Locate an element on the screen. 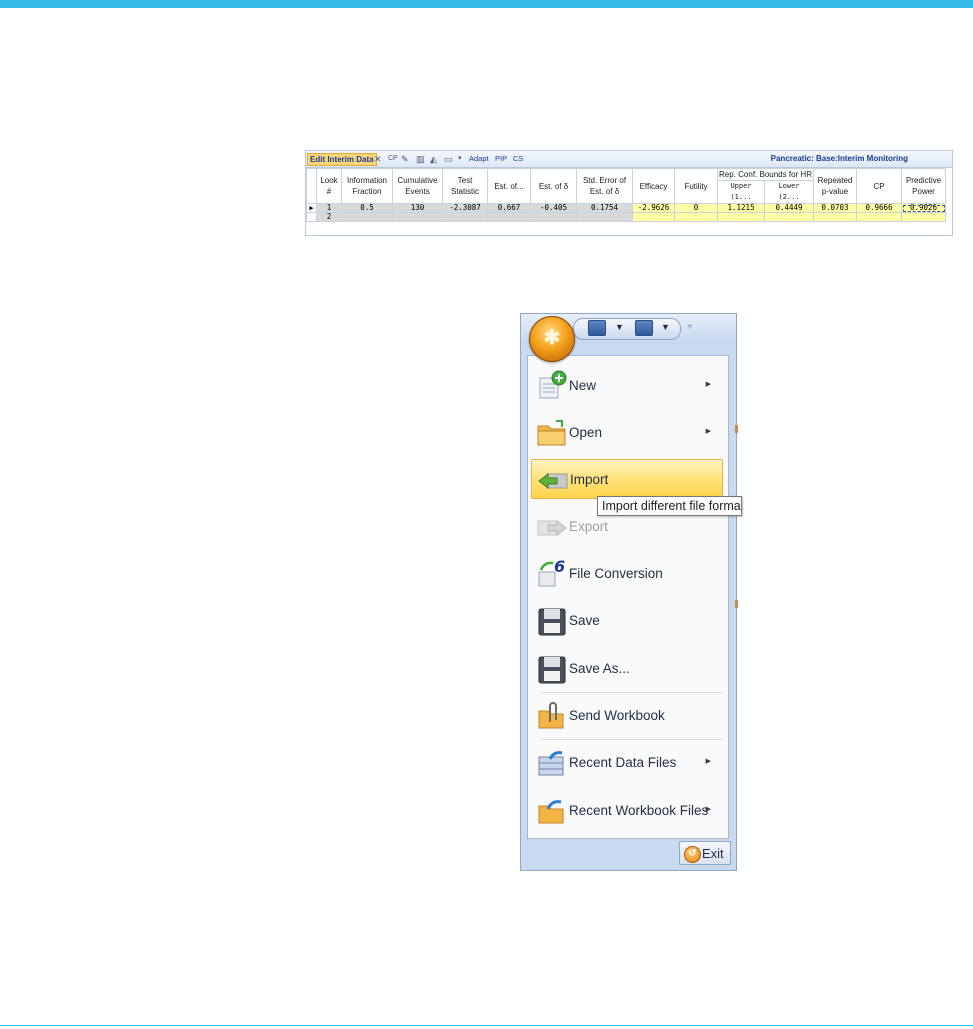  cell-look: 1 is located at coordinates (329, 208).